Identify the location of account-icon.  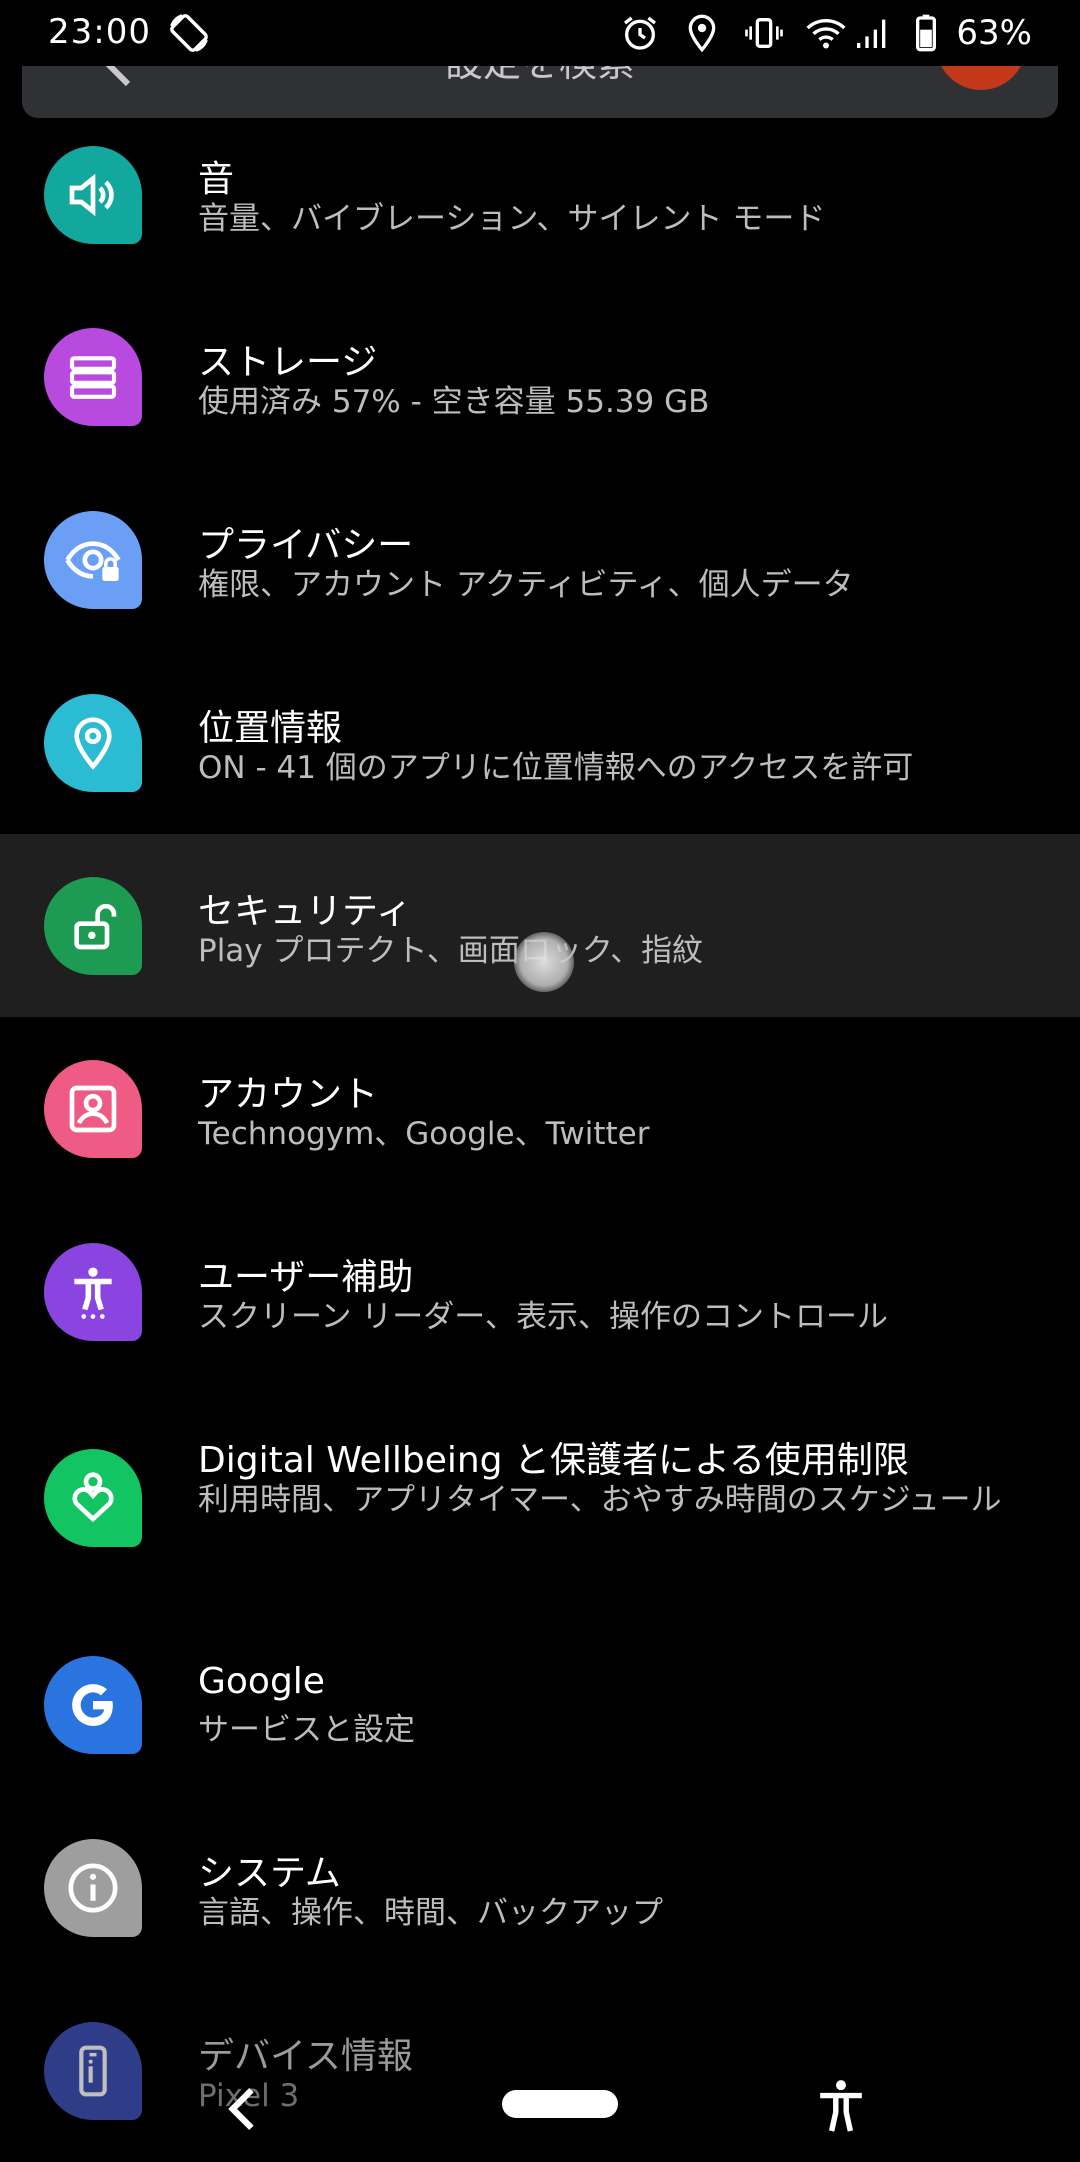
(93, 1109).